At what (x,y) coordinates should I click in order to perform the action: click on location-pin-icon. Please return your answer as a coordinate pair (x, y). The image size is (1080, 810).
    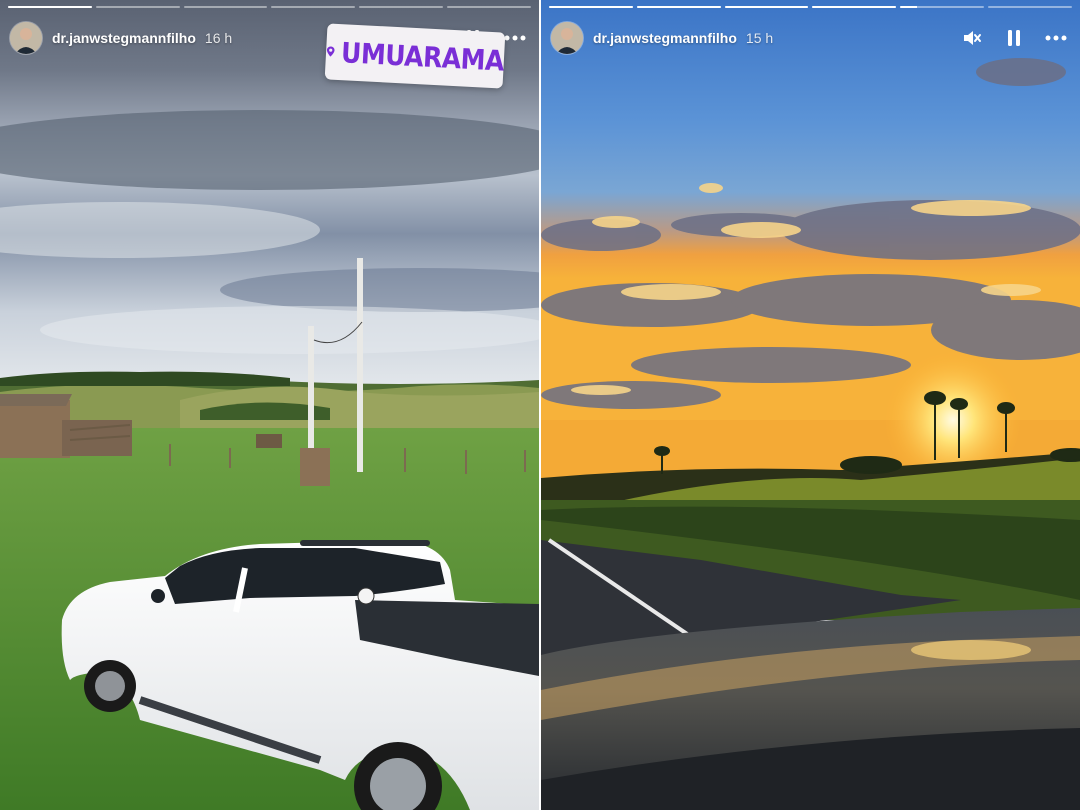
    Looking at the image, I should click on (330, 51).